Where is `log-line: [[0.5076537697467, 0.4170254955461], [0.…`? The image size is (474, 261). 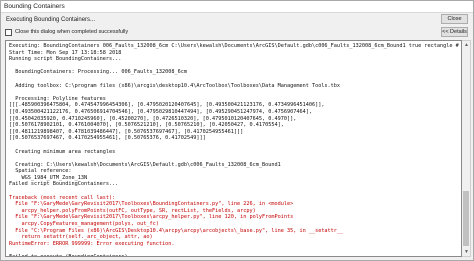
log-line: [[0.5076537697467, 0.4170254955461], [0.… is located at coordinates (107, 138).